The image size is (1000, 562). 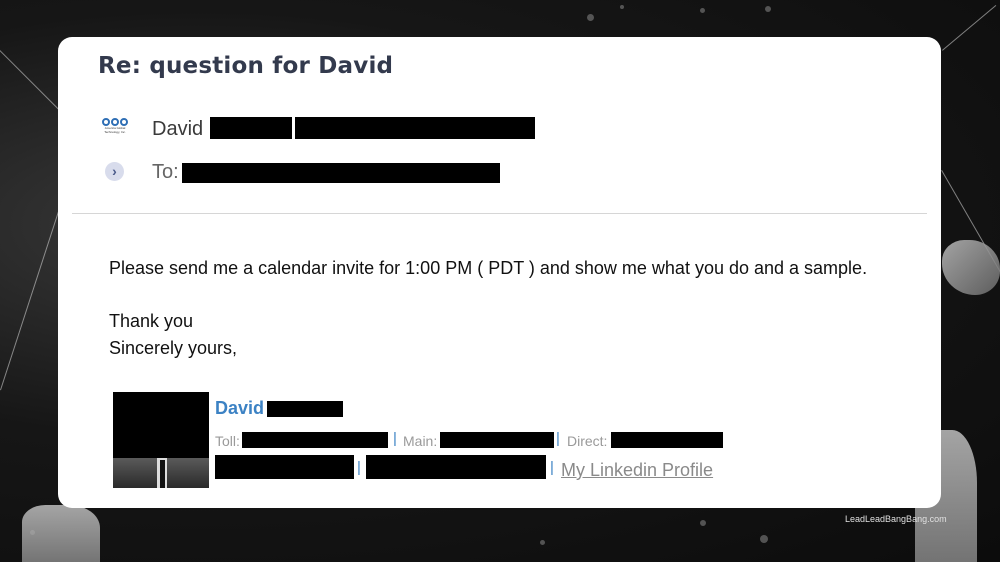 What do you see at coordinates (251, 128) in the screenshot?
I see `redacted-sender-lastname` at bounding box center [251, 128].